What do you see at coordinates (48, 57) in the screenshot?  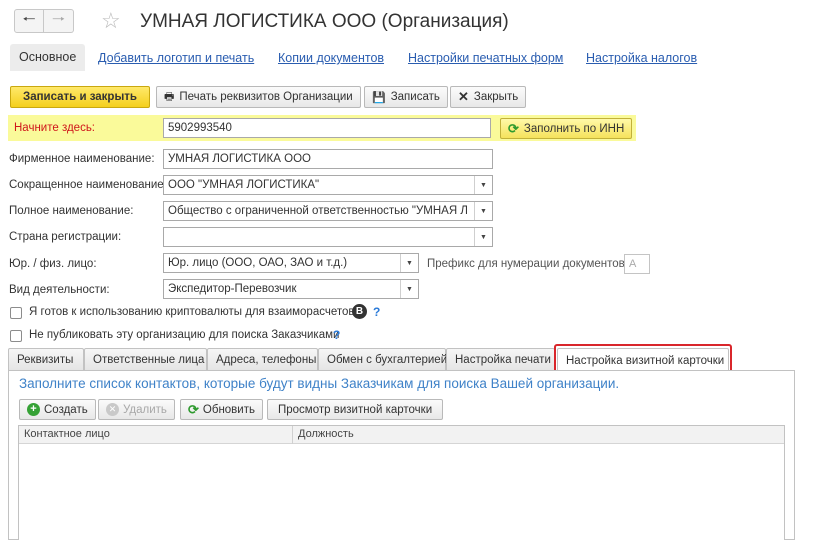 I see `nav-main: Основное` at bounding box center [48, 57].